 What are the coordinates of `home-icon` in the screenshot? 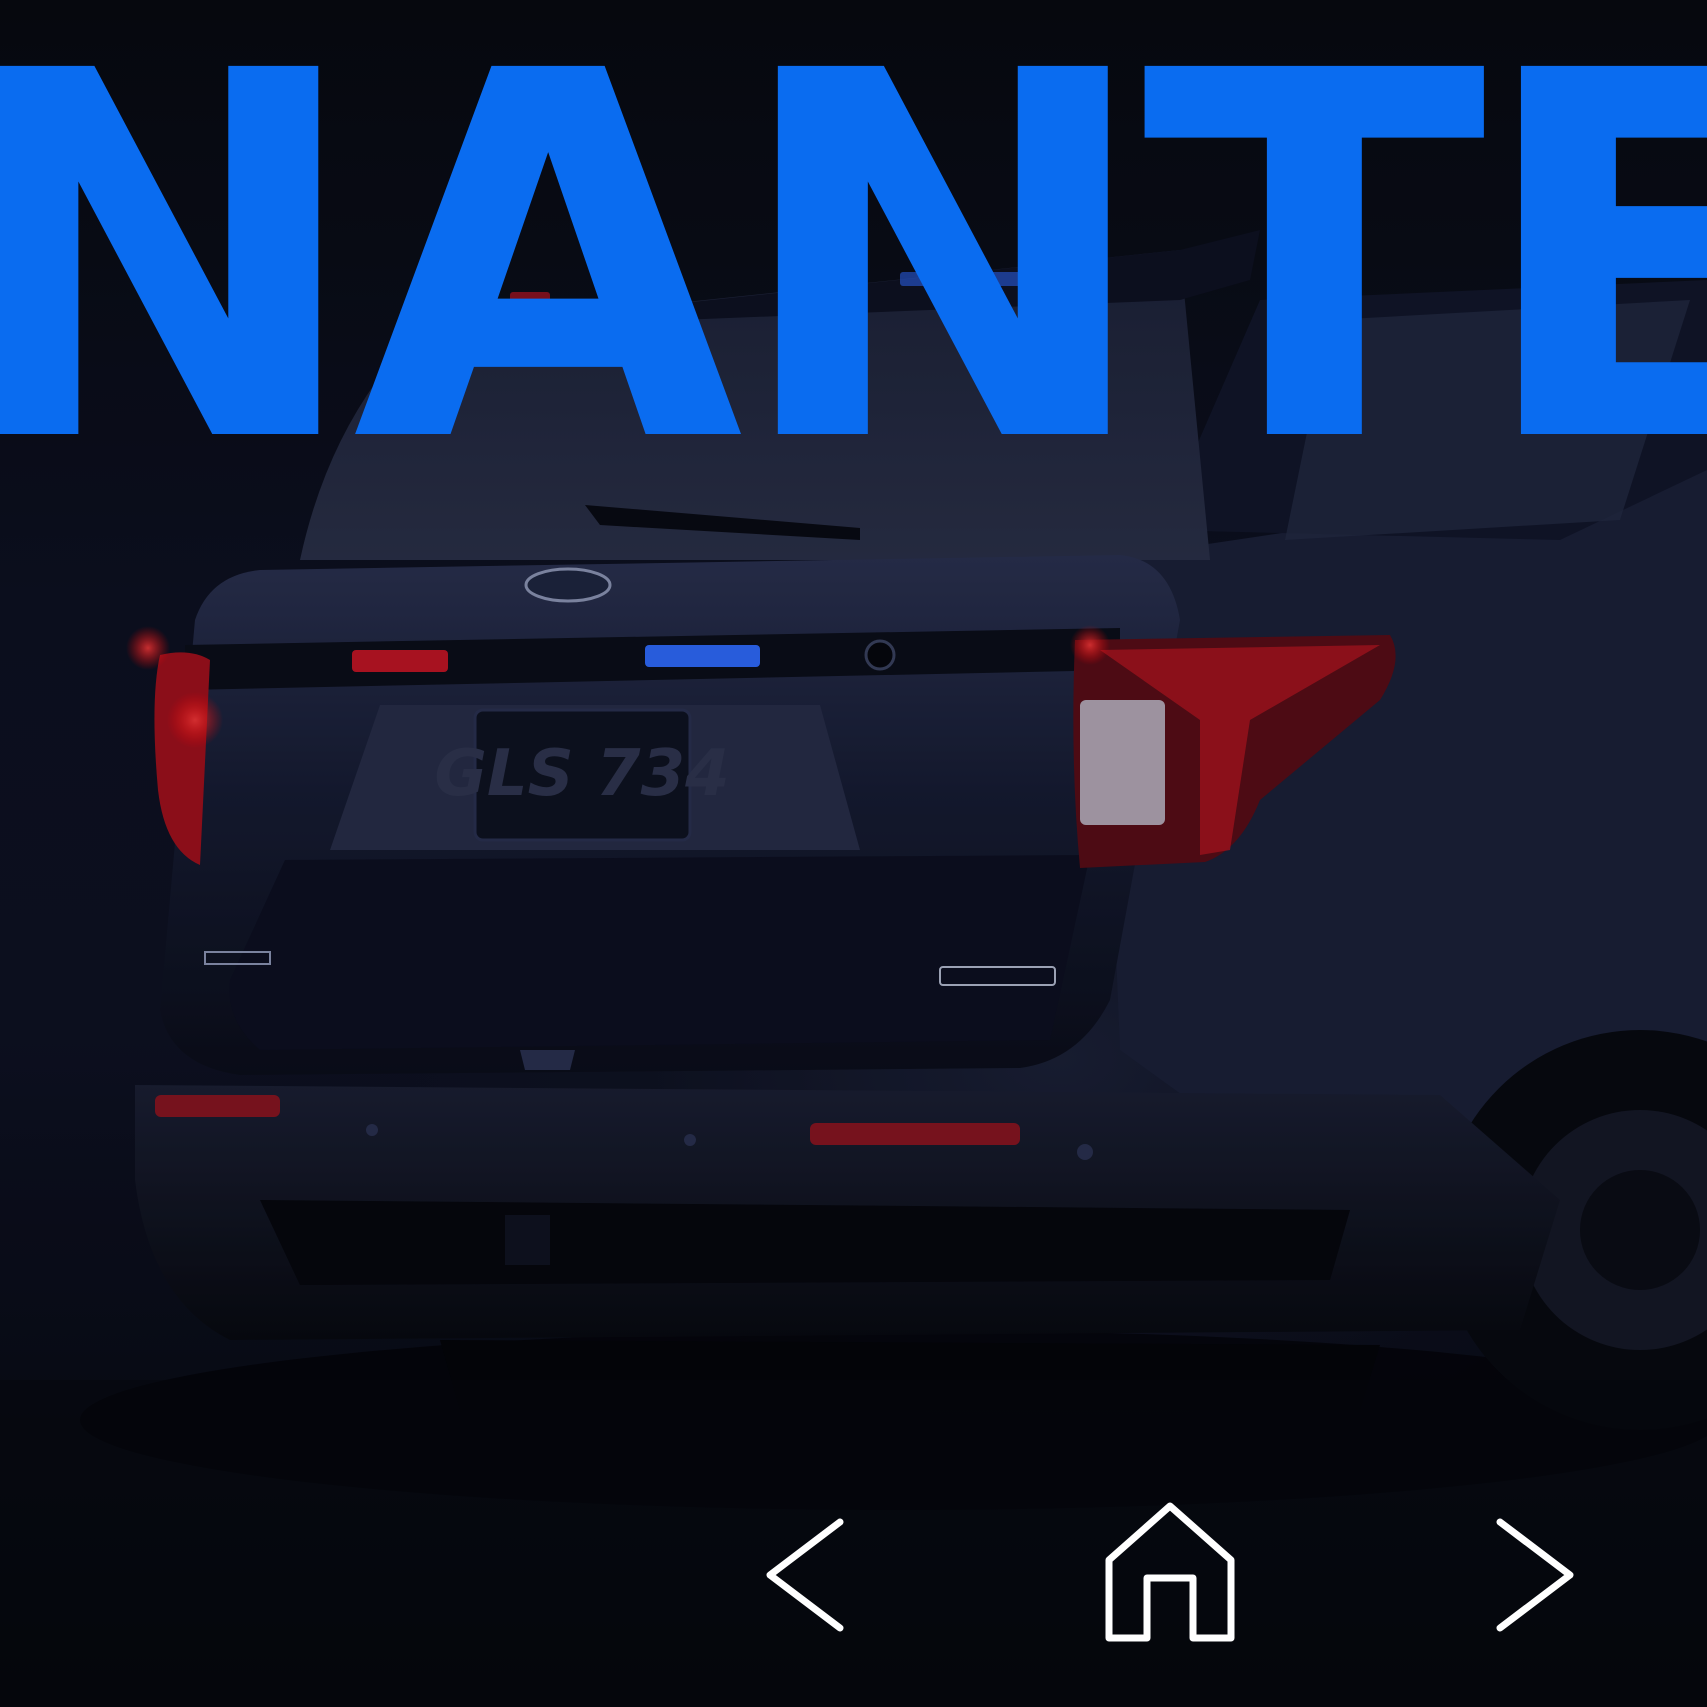 It's located at (1170, 1572).